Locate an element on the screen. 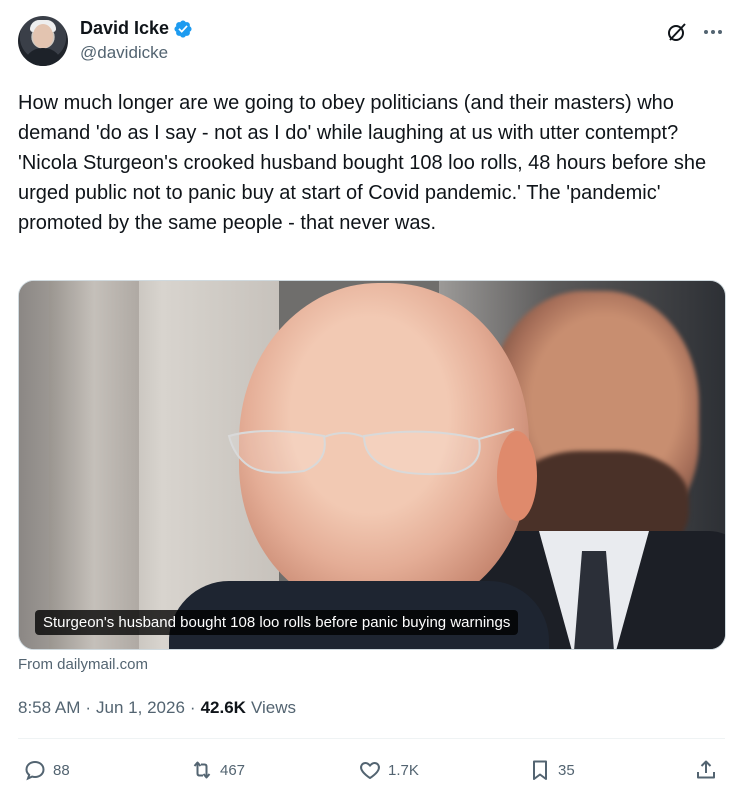  like-button: 1.7K is located at coordinates (388, 770).